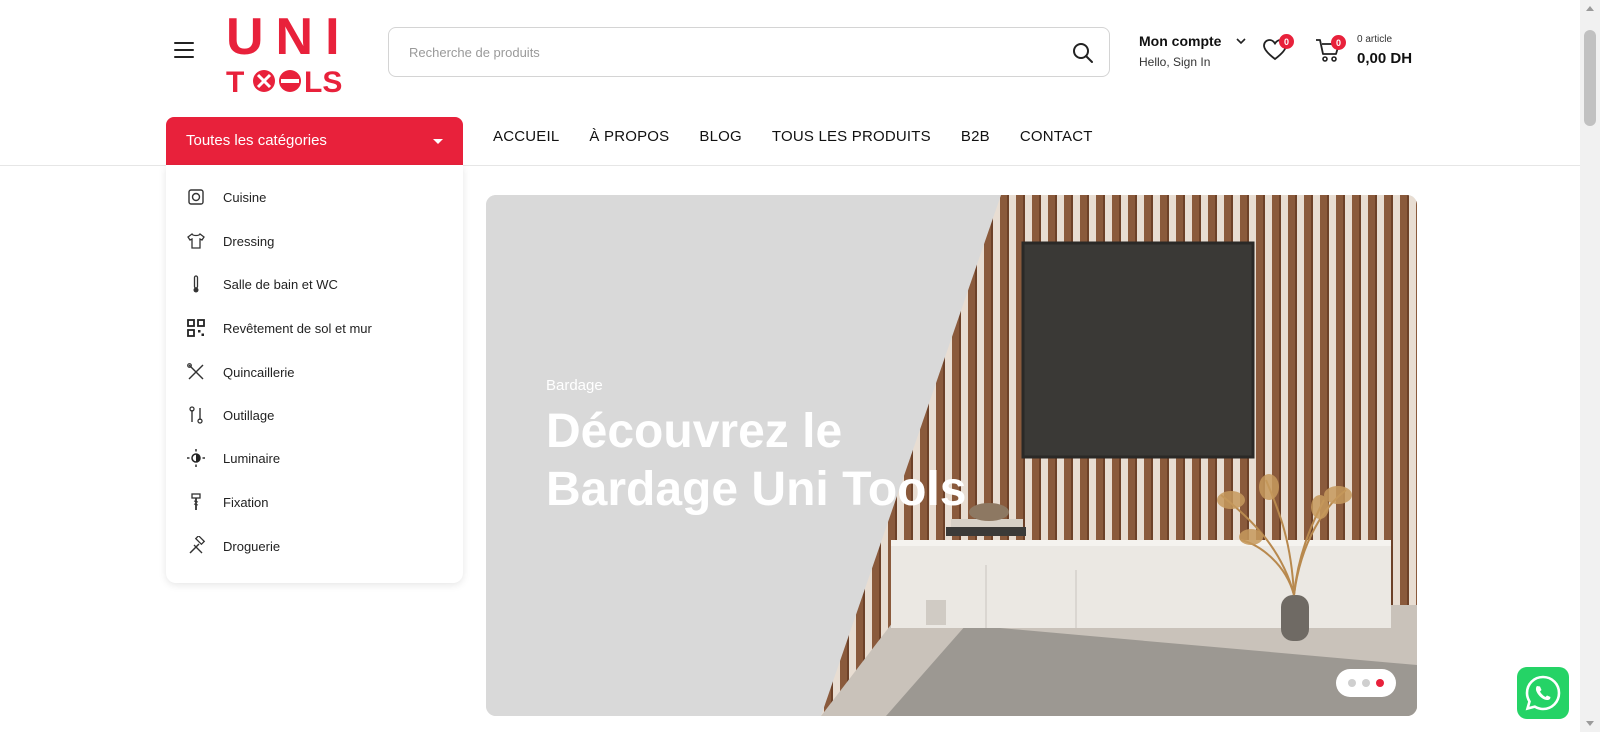 Image resolution: width=1600 pixels, height=732 pixels. What do you see at coordinates (1278, 49) in the screenshot?
I see `wishlist-button: 0` at bounding box center [1278, 49].